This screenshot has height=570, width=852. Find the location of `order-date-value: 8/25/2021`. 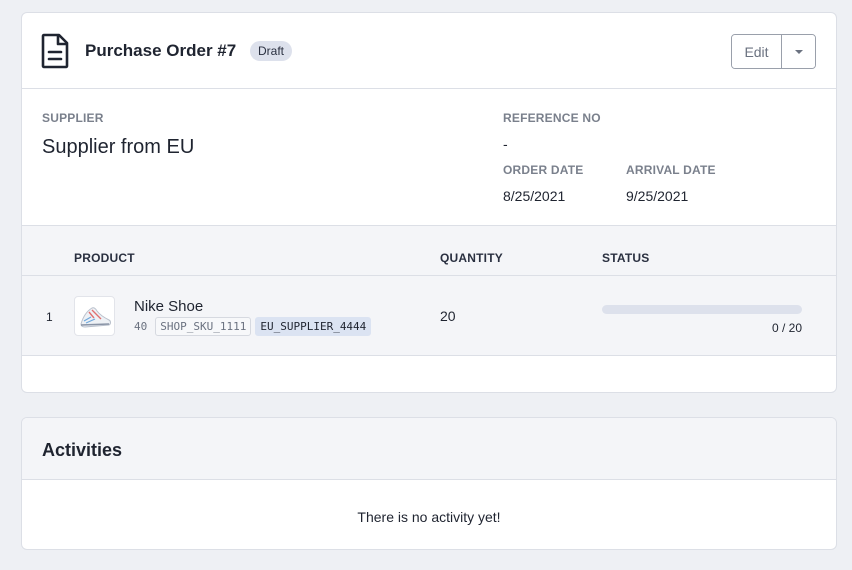

order-date-value: 8/25/2021 is located at coordinates (534, 196).